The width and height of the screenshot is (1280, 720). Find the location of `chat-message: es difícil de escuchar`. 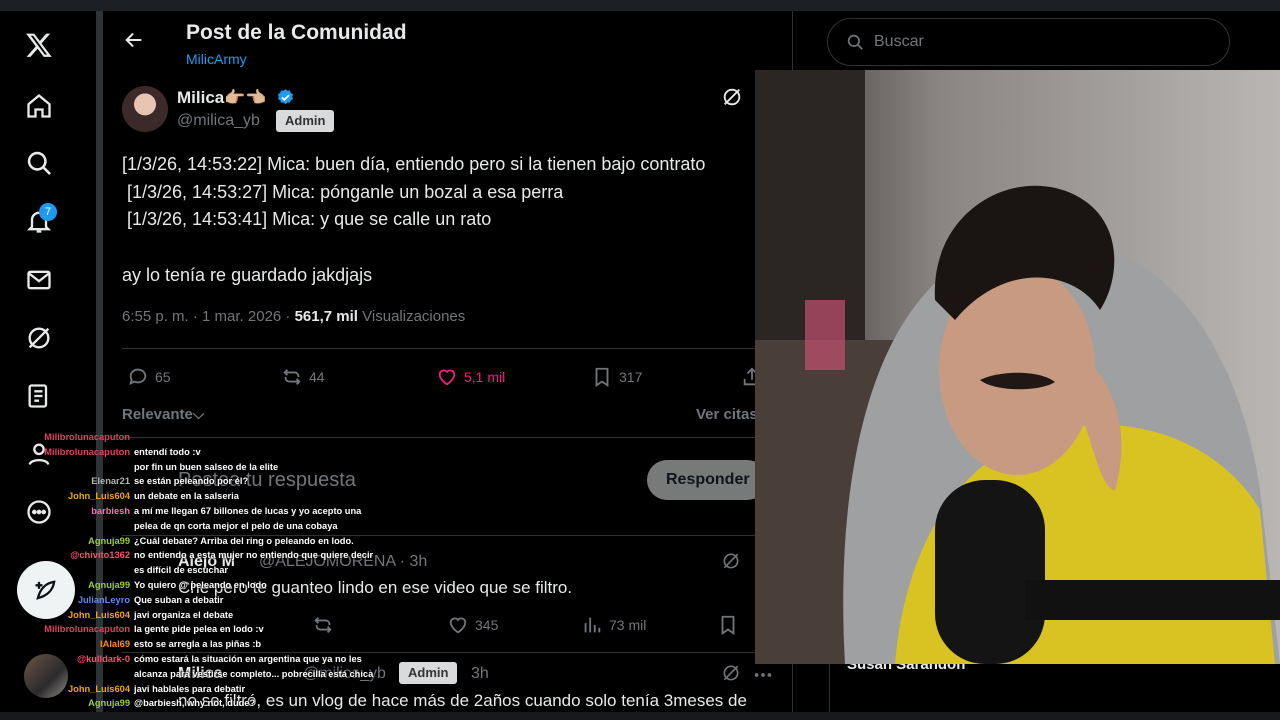

chat-message: es difícil de escuchar is located at coordinates (190, 570).